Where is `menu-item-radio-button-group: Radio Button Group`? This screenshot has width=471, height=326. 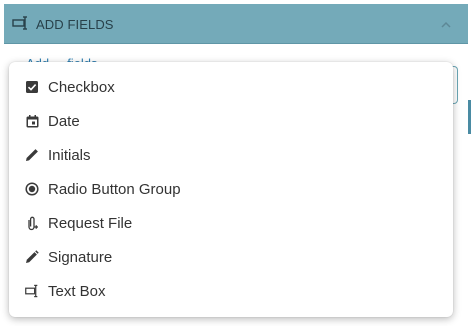
menu-item-radio-button-group: Radio Button Group is located at coordinates (231, 189).